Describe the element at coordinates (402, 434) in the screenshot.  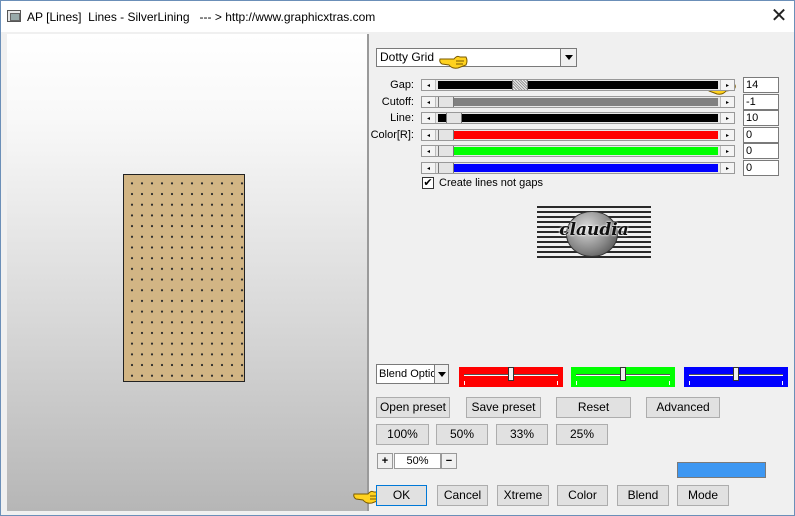
I see `zoom-100-button: 100%` at that location.